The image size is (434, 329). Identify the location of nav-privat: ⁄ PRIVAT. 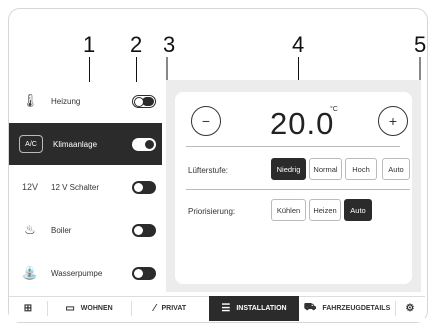
(170, 308).